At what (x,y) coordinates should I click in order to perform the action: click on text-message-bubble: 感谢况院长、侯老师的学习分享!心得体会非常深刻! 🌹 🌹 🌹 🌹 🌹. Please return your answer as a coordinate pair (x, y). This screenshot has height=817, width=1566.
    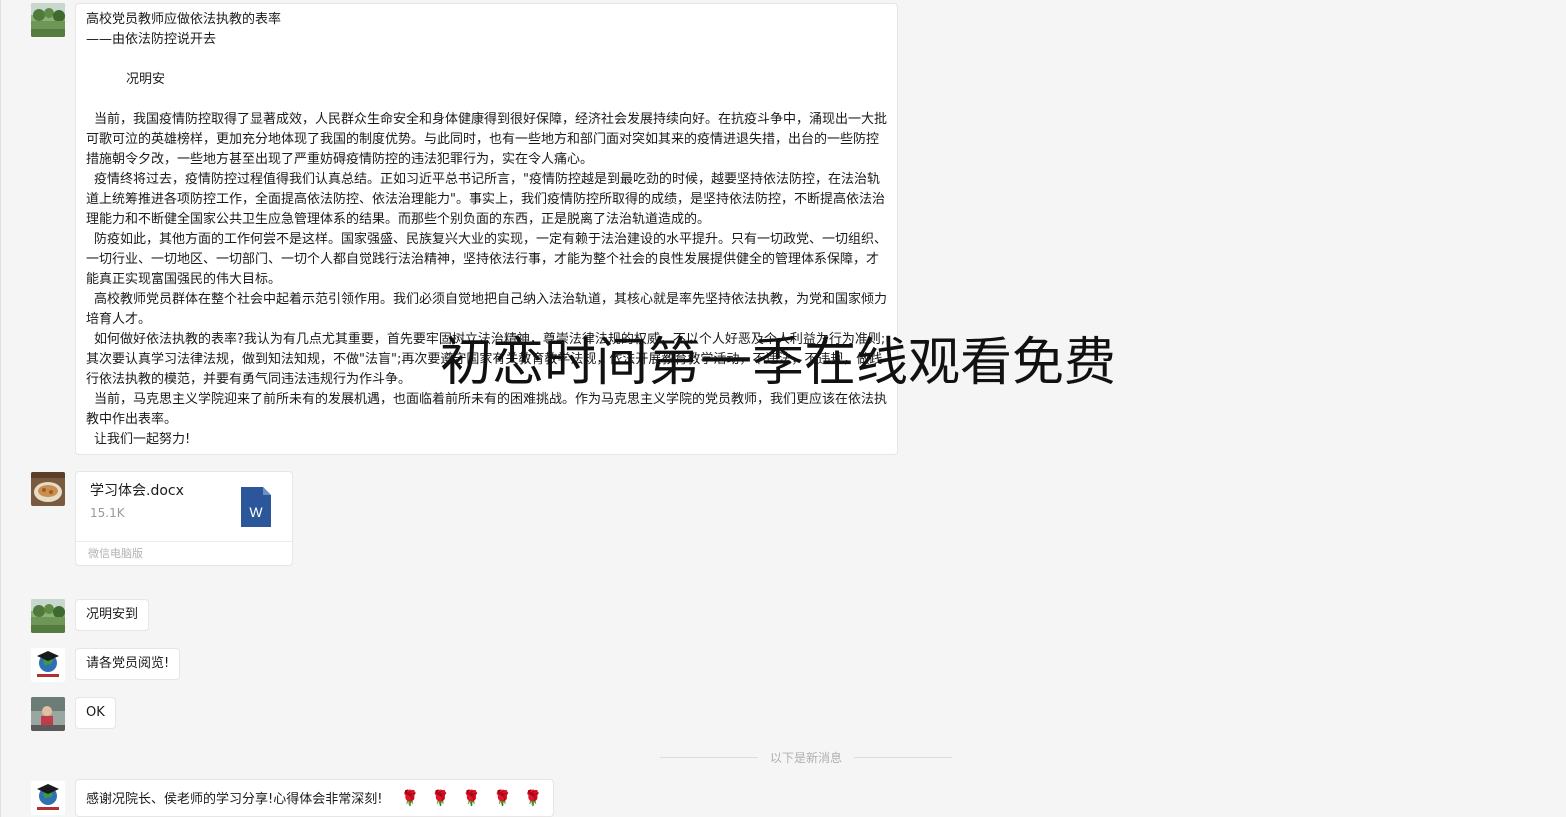
    Looking at the image, I should click on (314, 798).